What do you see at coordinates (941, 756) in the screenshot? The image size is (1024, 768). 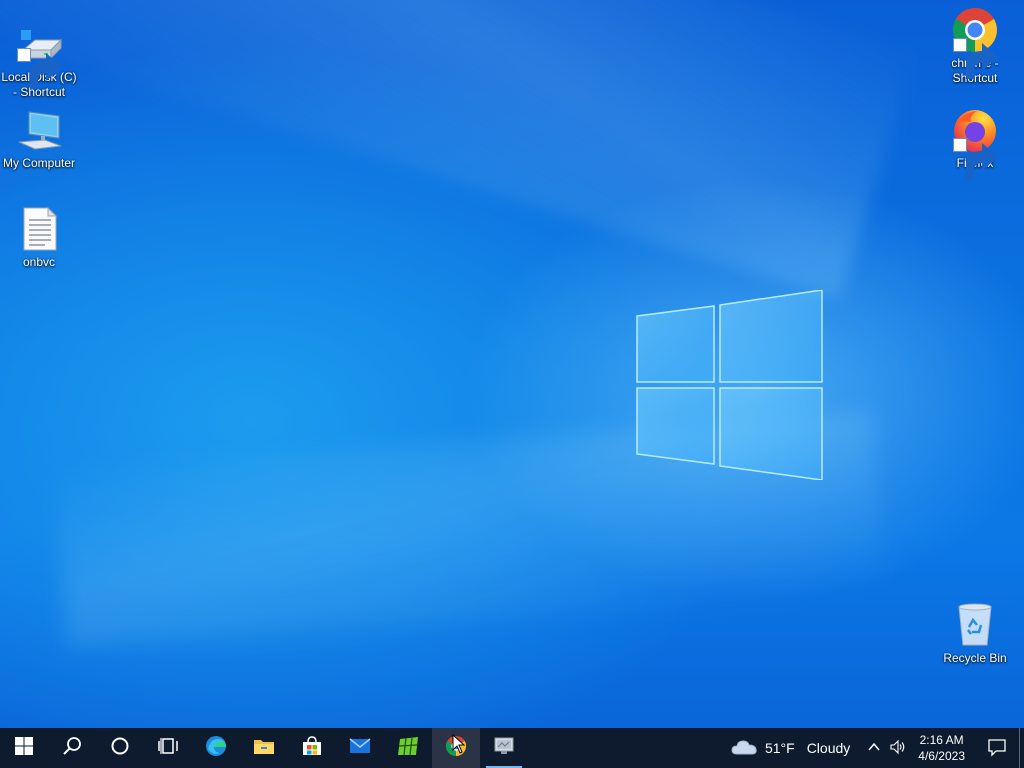 I see `clock-date: 4/6/2023` at bounding box center [941, 756].